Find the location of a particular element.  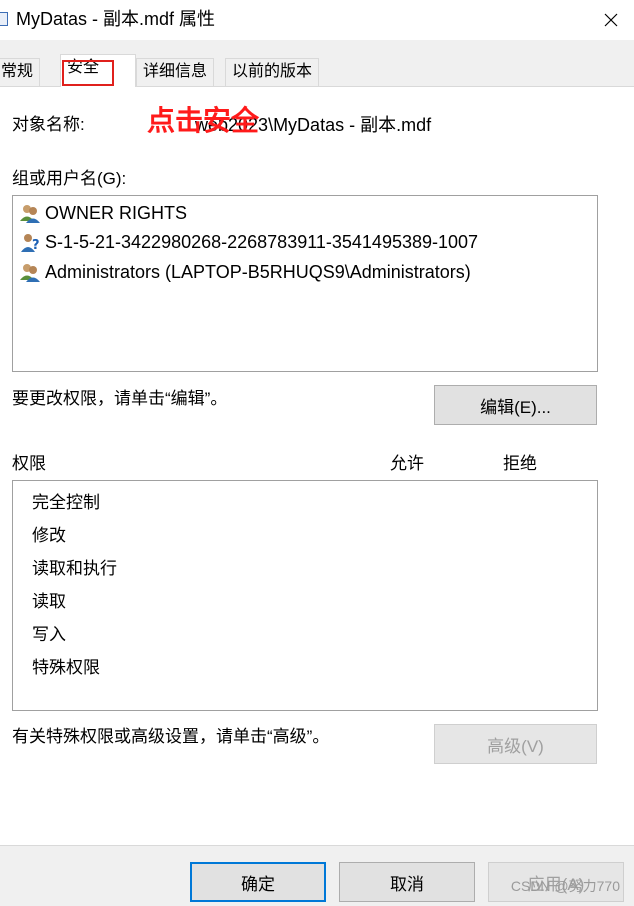

change-hint: 要更改权限，请单击“编辑”。 is located at coordinates (120, 398).